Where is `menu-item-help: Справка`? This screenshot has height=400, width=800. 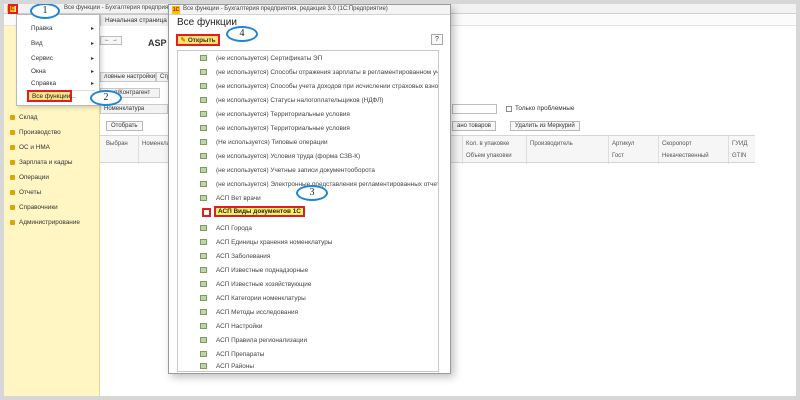
menu-item-help: Справка is located at coordinates (43, 83).